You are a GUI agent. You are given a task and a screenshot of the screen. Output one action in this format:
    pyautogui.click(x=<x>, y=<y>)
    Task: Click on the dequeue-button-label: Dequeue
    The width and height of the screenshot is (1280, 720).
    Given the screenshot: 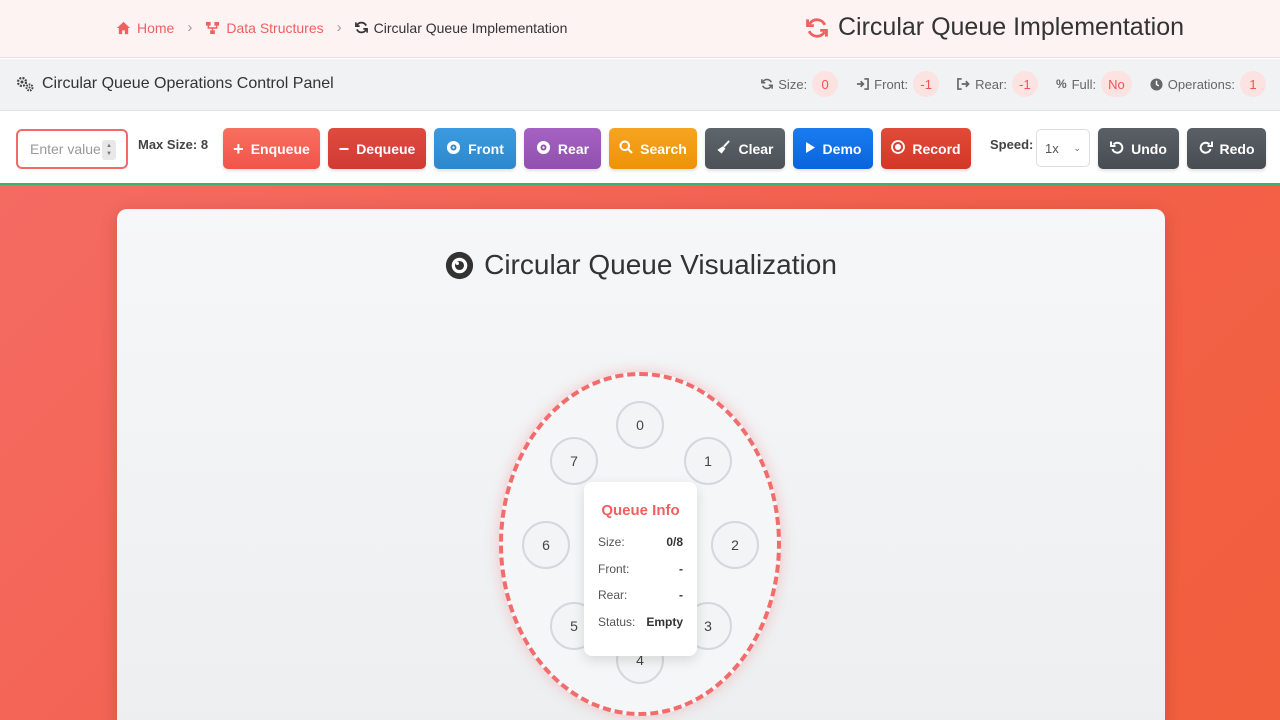 What is the action you would take?
    pyautogui.click(x=386, y=148)
    